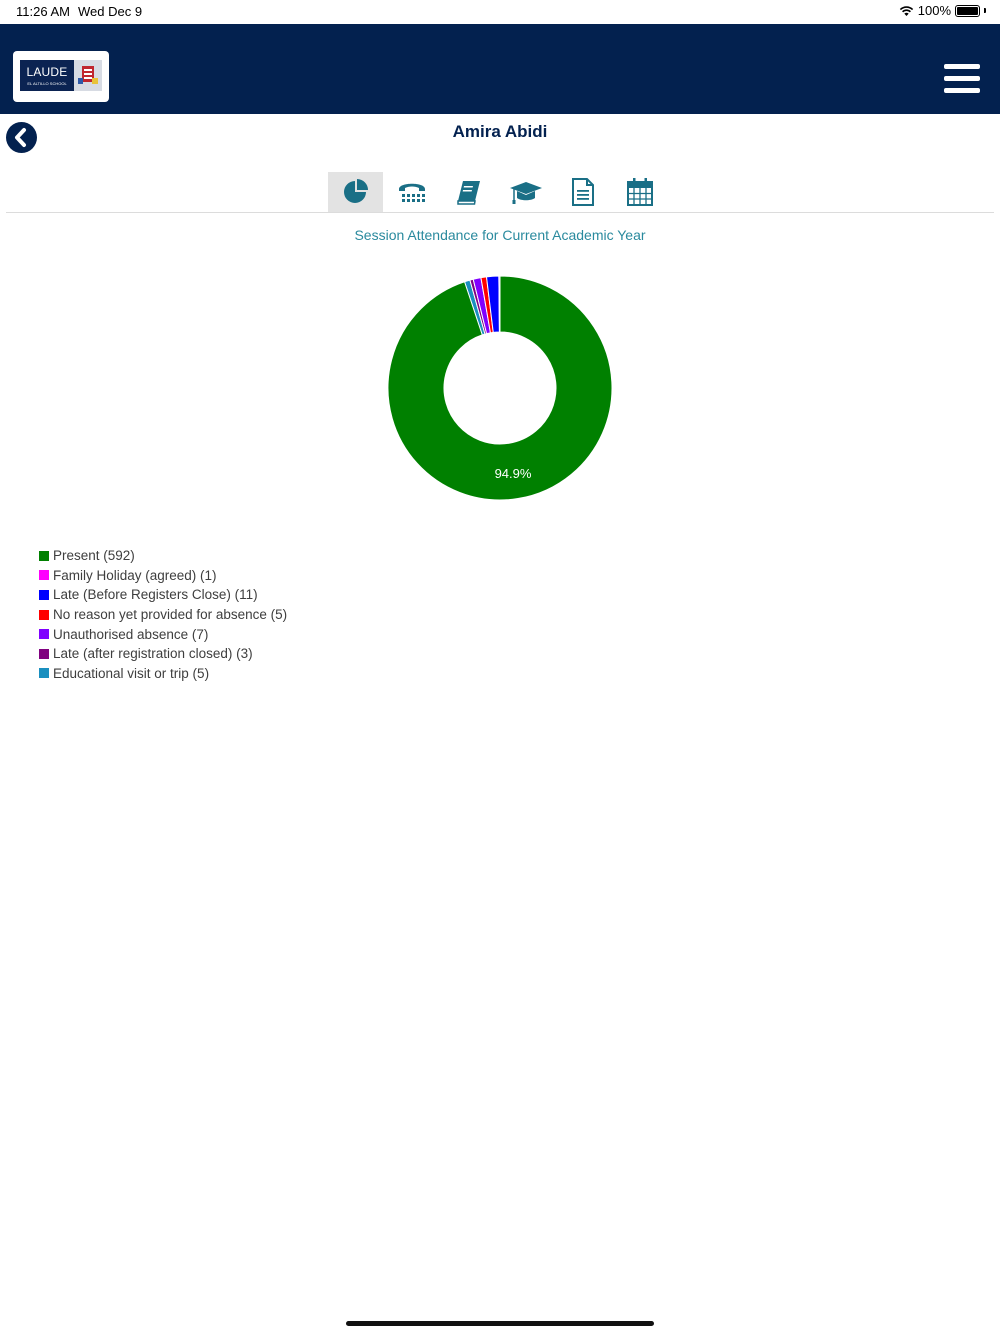 This screenshot has height=1334, width=1000. Describe the element at coordinates (131, 634) in the screenshot. I see `legend-label: Unauthorised absence (7)` at that location.